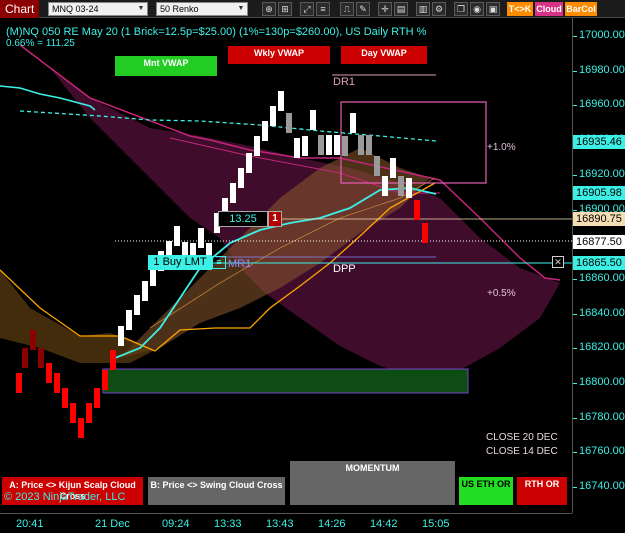  I want to click on close-20-dec-label: CLOSE 20 DEC, so click(522, 437).